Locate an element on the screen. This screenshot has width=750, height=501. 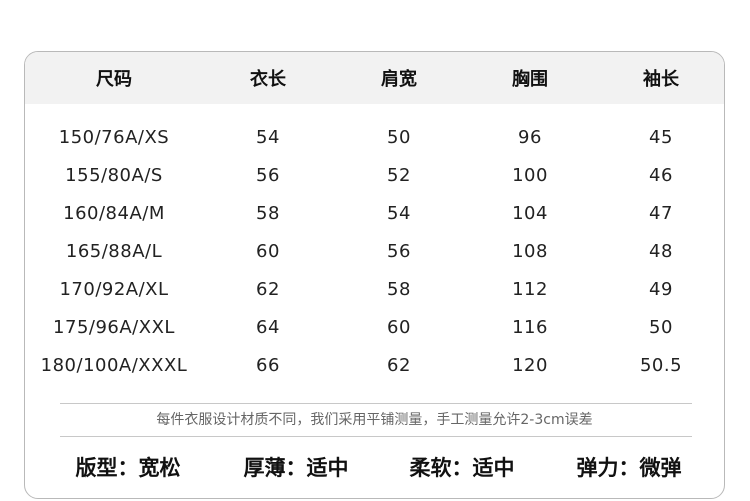
cell-sleeve: 50.5 is located at coordinates (661, 365).